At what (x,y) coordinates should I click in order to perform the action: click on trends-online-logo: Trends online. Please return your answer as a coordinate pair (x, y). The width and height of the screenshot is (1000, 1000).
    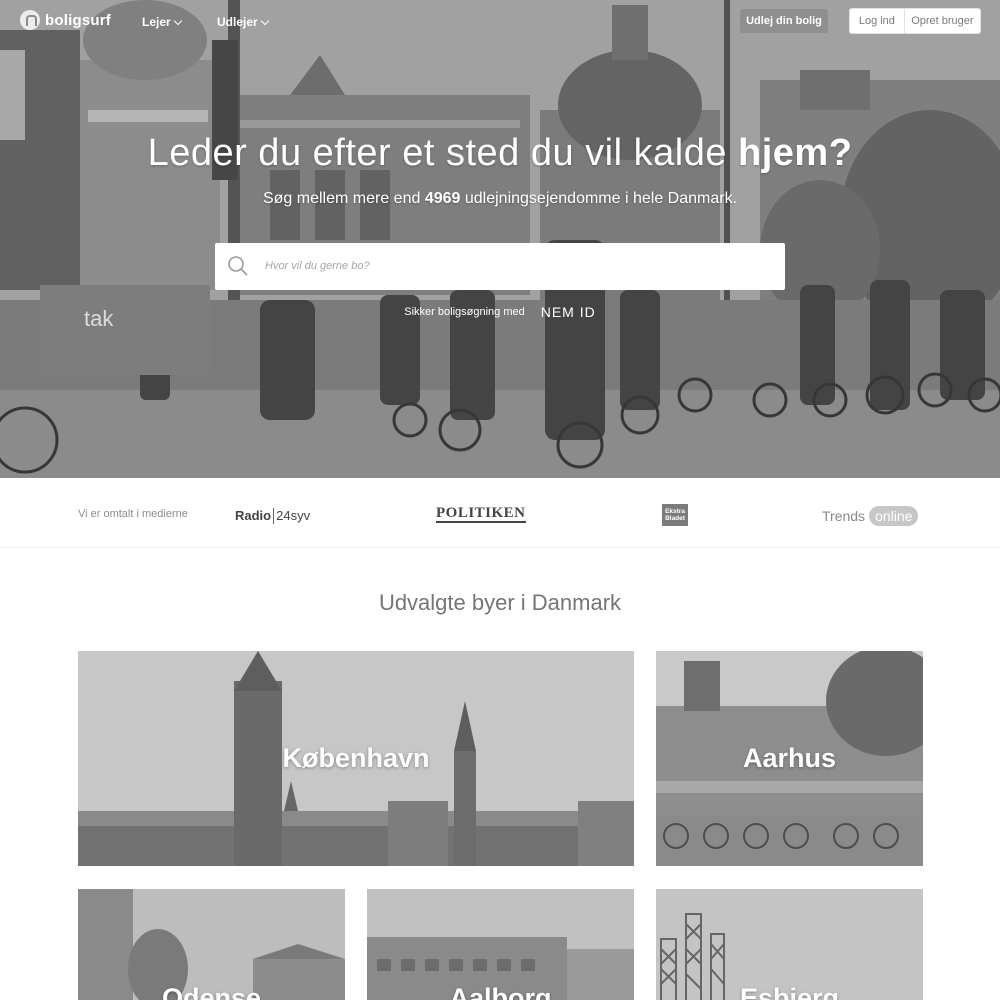
    Looking at the image, I should click on (870, 516).